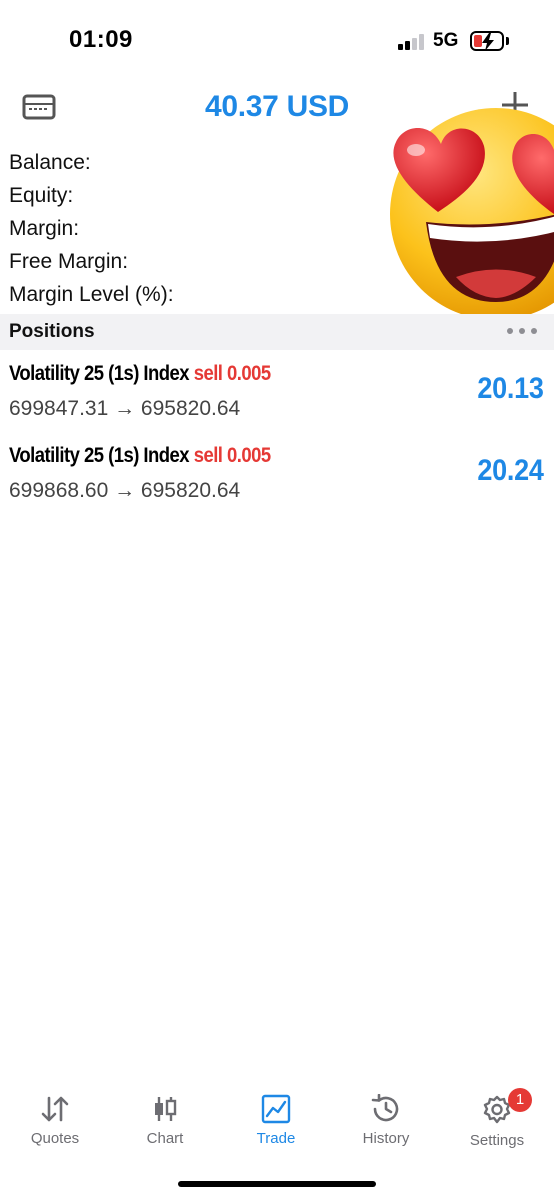  Describe the element at coordinates (386, 1138) in the screenshot. I see `tab-history-label: History` at that location.